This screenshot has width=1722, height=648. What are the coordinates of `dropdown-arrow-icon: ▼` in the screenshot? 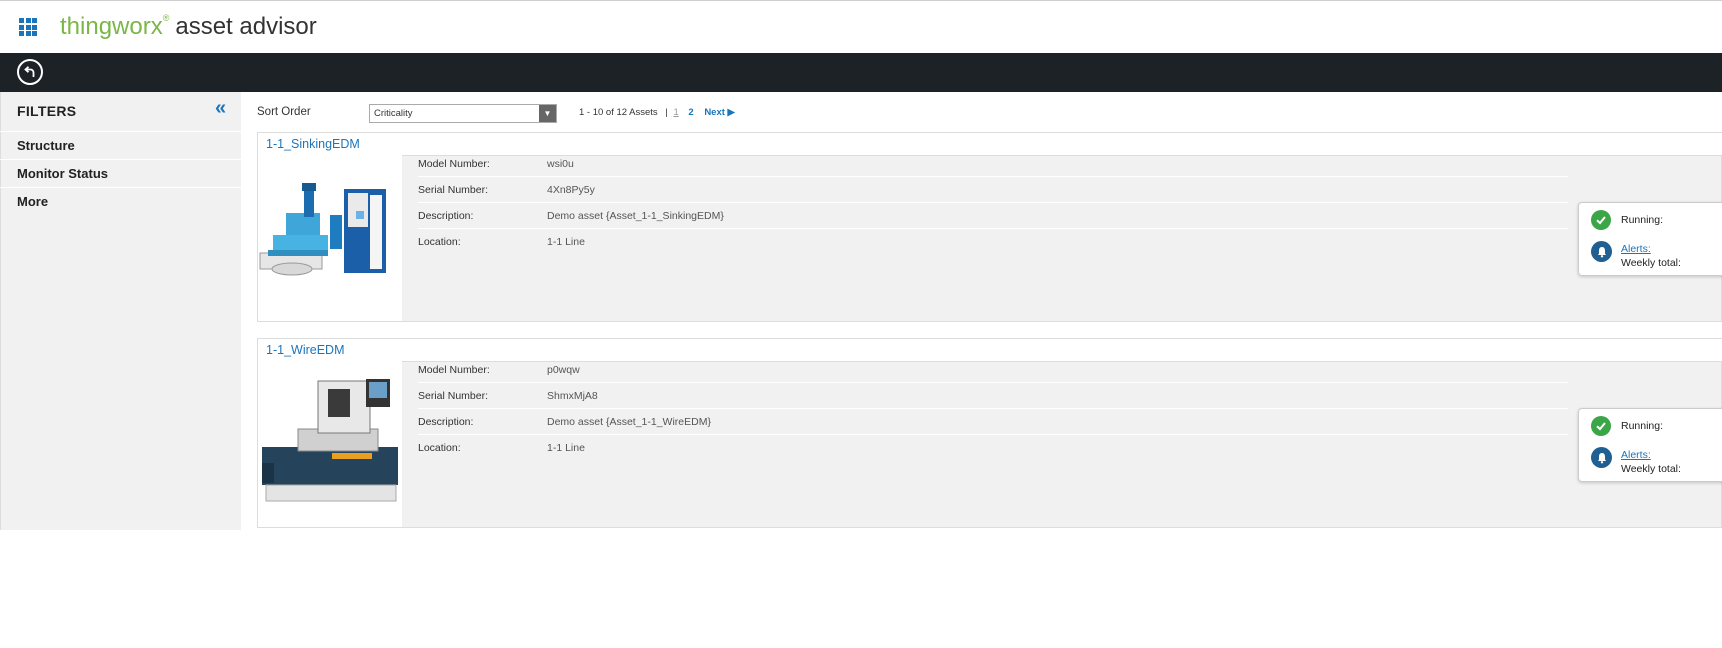 It's located at (547, 113).